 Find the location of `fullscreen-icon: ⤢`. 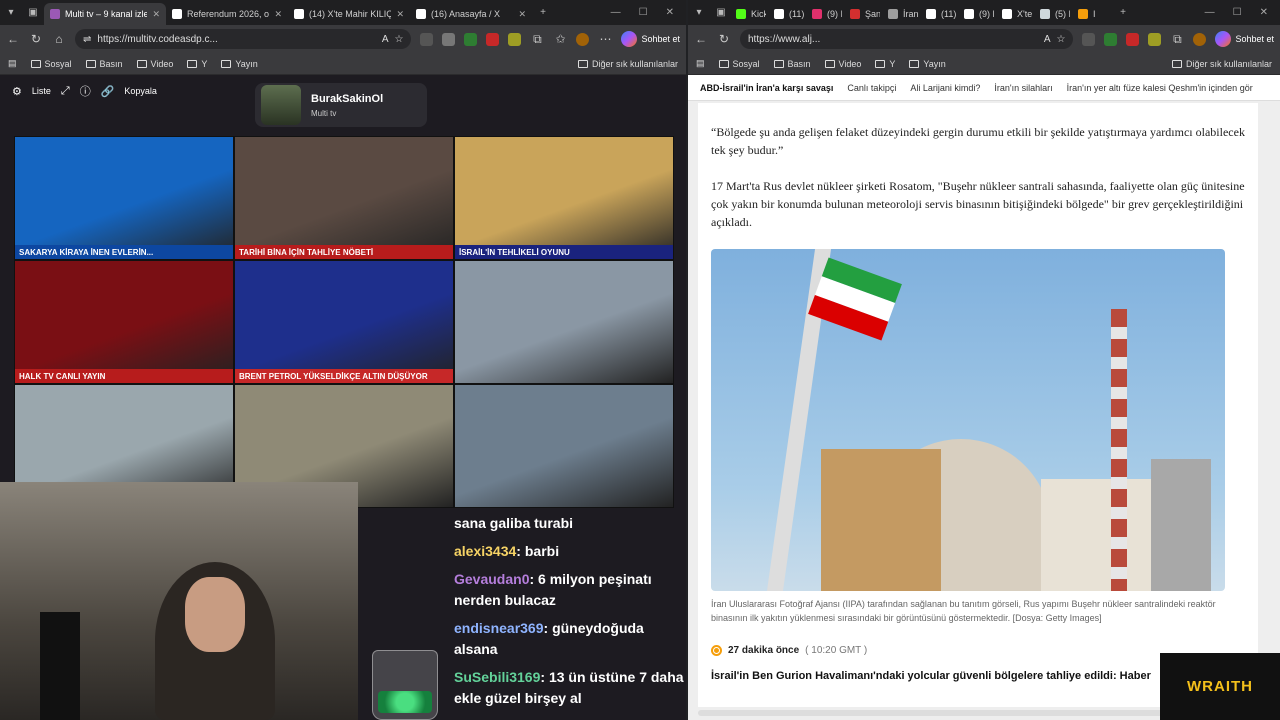

fullscreen-icon: ⤢ is located at coordinates (65, 91).